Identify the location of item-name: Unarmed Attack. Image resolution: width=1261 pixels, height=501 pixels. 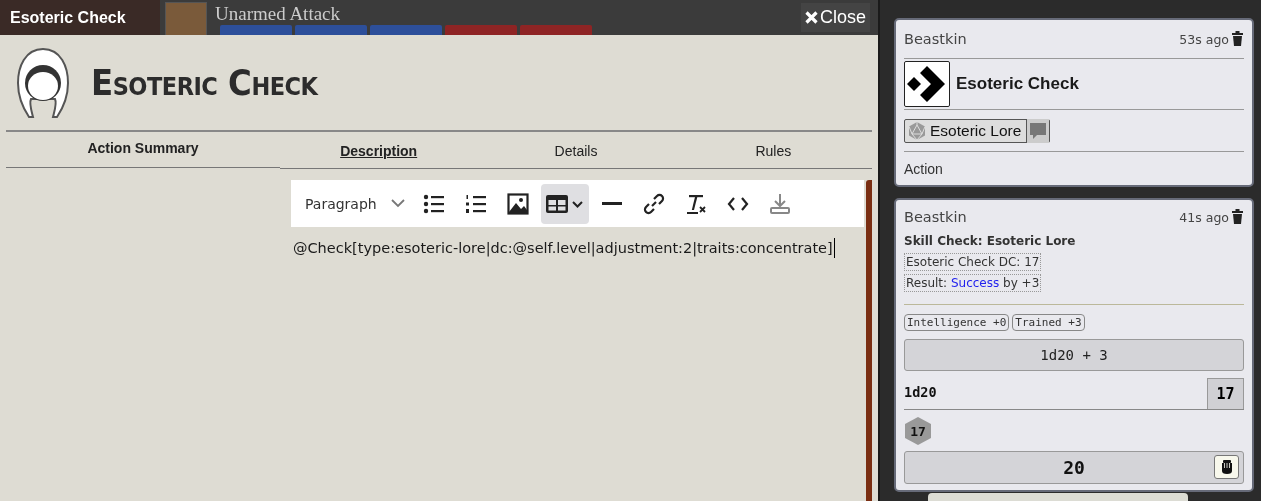
(278, 14).